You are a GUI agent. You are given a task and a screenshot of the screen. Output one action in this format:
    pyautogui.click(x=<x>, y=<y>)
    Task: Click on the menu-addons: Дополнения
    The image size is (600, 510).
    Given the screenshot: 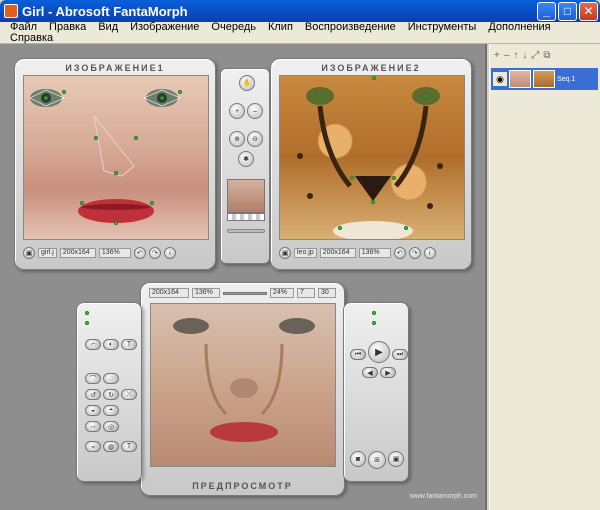 What is the action you would take?
    pyautogui.click(x=519, y=27)
    